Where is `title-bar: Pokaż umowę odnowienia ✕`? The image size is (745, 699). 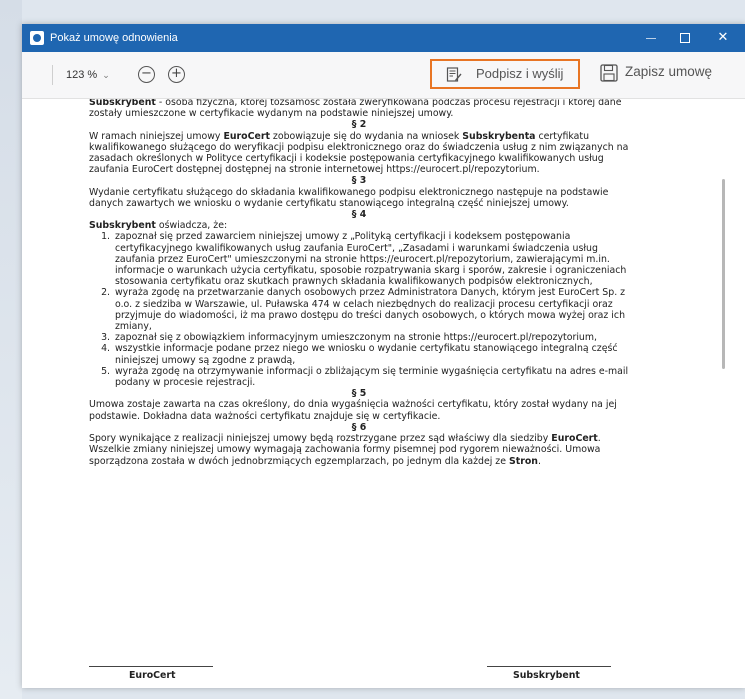
title-bar: Pokaż umowę odnowienia ✕ is located at coordinates (383, 38).